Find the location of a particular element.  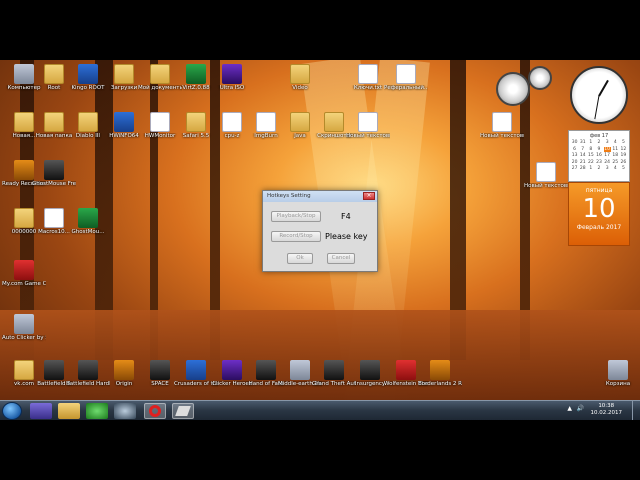

calendar-day-cell: 31 is located at coordinates (582, 143).